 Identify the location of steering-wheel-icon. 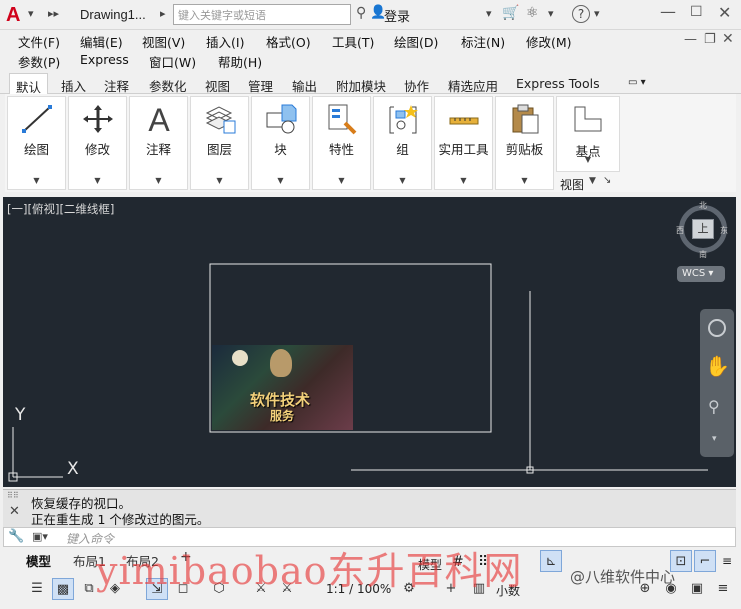
(717, 328).